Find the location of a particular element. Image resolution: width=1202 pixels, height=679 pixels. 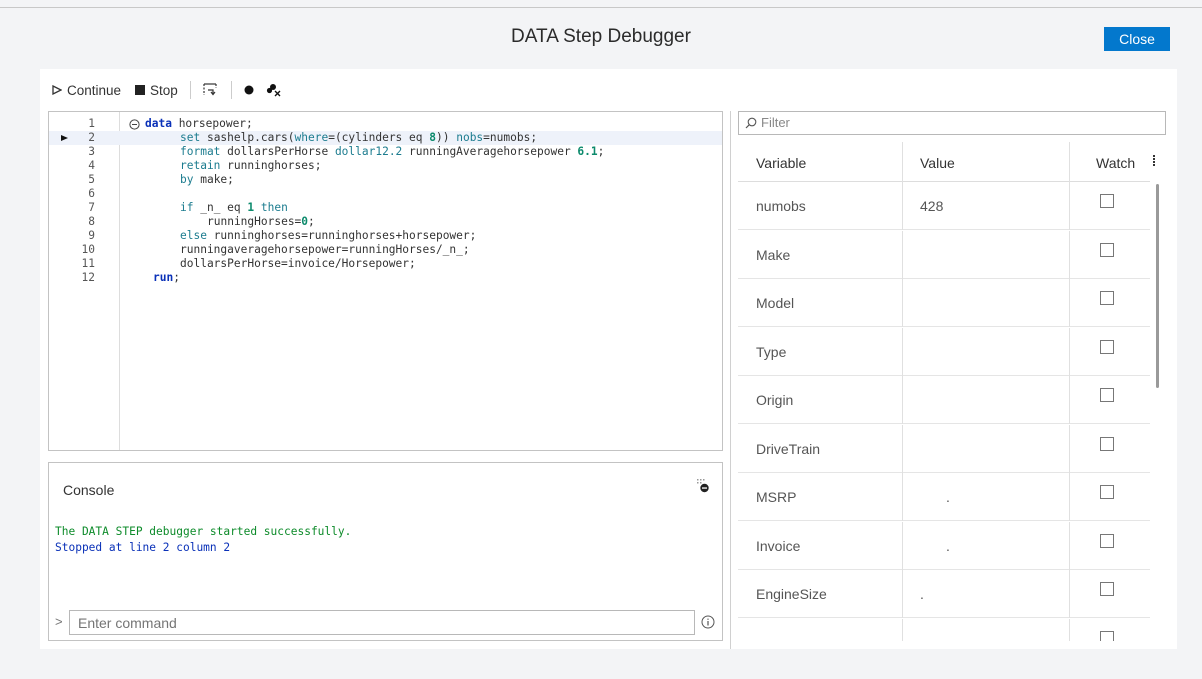

variable-name: DriveTrain is located at coordinates (788, 448).